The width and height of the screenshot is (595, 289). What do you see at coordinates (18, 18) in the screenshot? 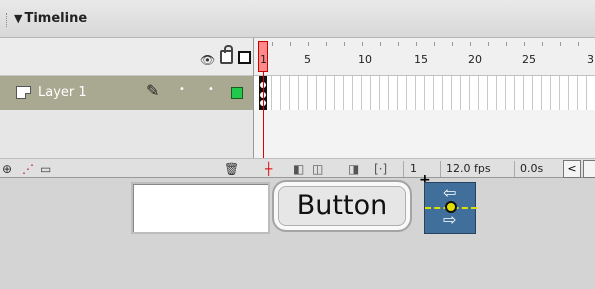
I see `collapse-triangle-icon: ▼` at bounding box center [18, 18].